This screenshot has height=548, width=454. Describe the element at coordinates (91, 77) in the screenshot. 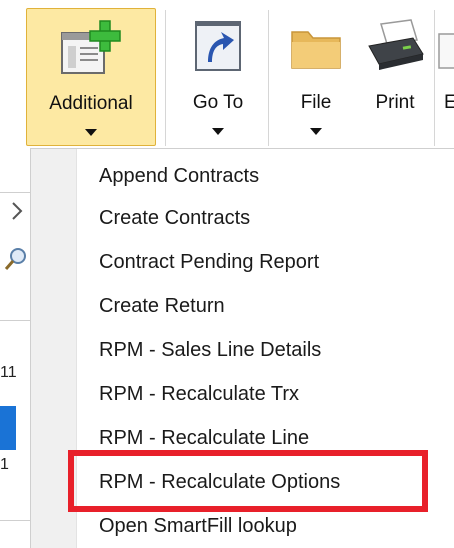

I see `additional-button: Additional` at that location.